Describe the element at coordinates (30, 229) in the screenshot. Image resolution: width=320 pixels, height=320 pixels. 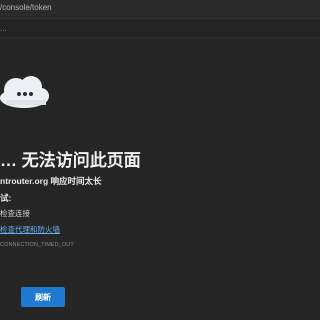
I see `check-proxy-firewall-link: 检查代理和防火墙` at that location.